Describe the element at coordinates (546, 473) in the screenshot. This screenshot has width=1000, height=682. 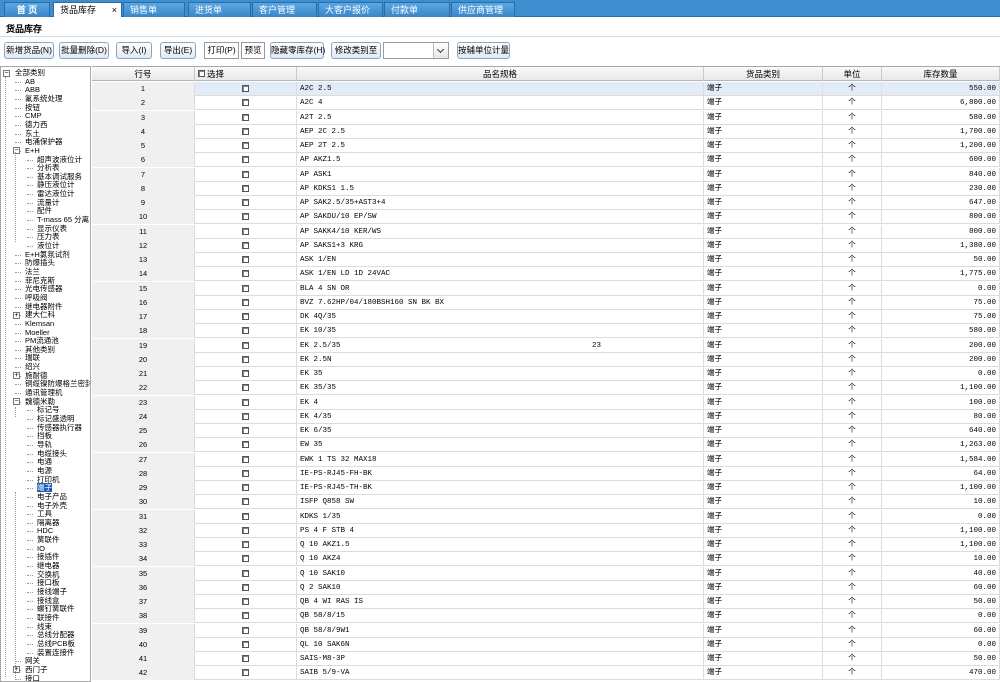
I see `table-row: 28 IE-PS-RJ45-FH-BK 端子个 64.00` at that location.